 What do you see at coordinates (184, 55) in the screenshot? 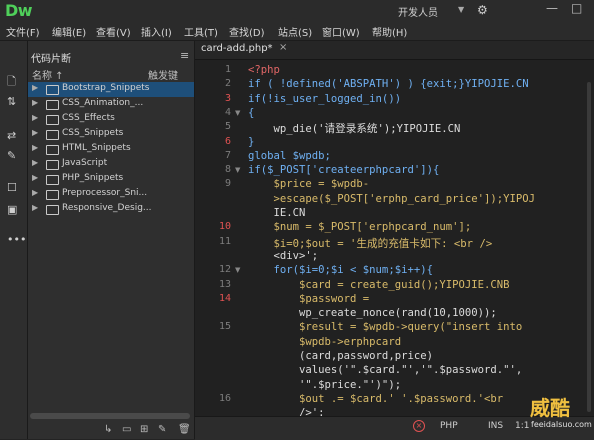
I see `panel-menu-icon: ≡` at bounding box center [184, 55].